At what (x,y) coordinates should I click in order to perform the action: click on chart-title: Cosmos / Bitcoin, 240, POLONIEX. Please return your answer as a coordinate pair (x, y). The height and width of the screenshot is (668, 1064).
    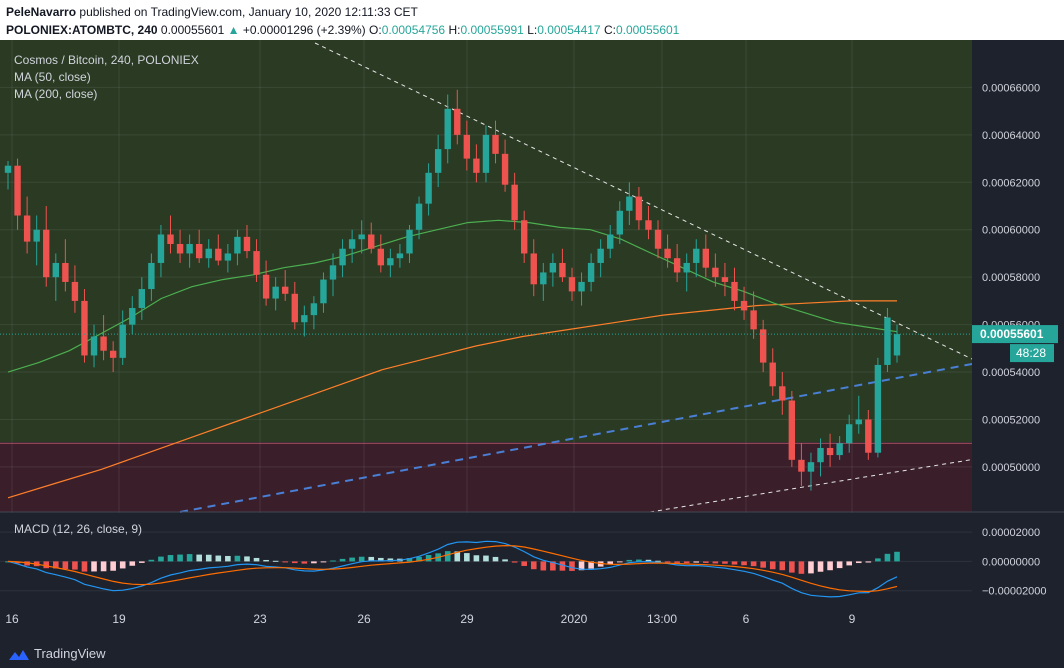
    Looking at the image, I should click on (106, 60).